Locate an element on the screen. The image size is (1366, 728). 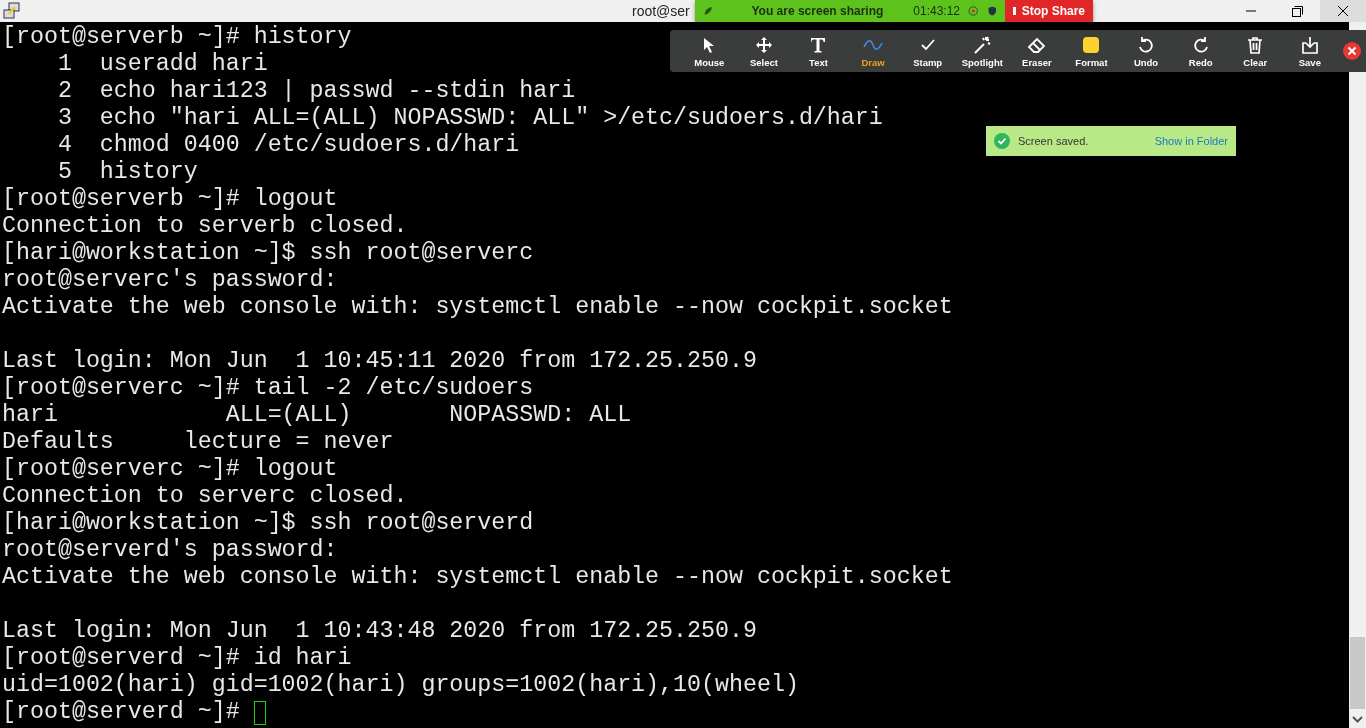
toolbar-tool: Eraser is located at coordinates (1037, 51).